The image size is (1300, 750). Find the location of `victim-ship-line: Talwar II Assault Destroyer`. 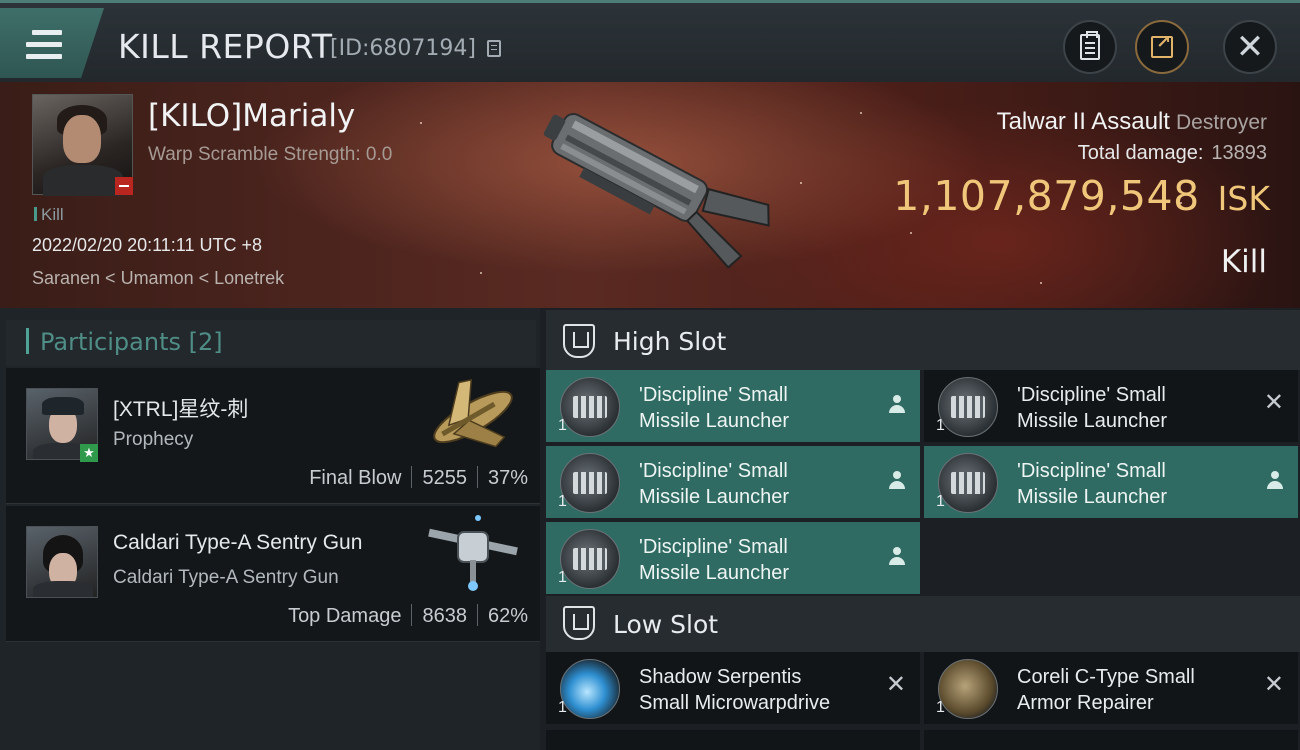

victim-ship-line: Talwar II Assault Destroyer is located at coordinates (1132, 122).